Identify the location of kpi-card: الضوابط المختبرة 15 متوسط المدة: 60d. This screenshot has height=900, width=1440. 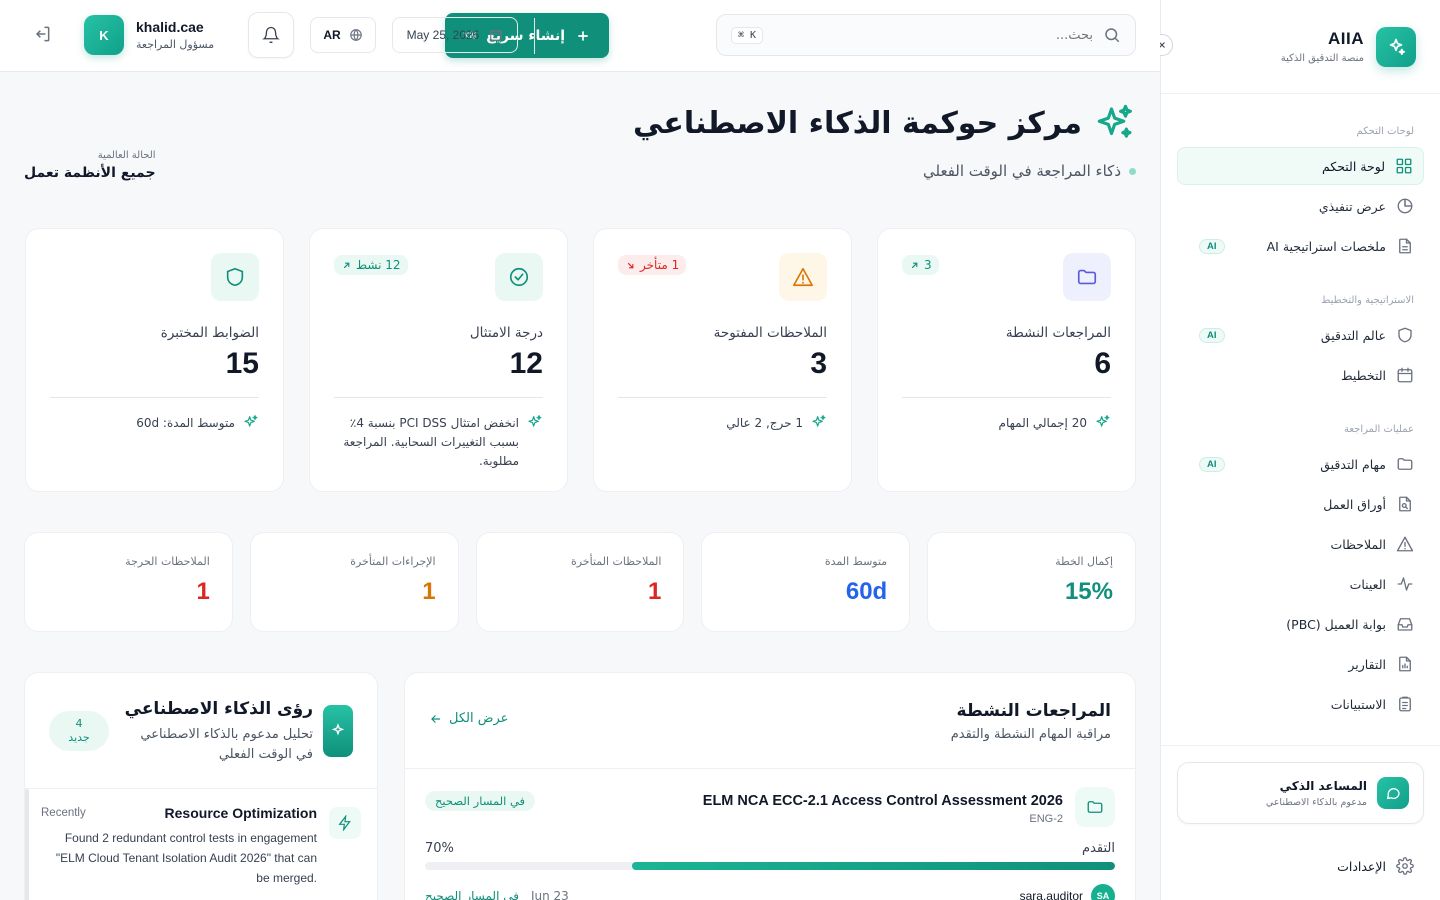
(154, 360).